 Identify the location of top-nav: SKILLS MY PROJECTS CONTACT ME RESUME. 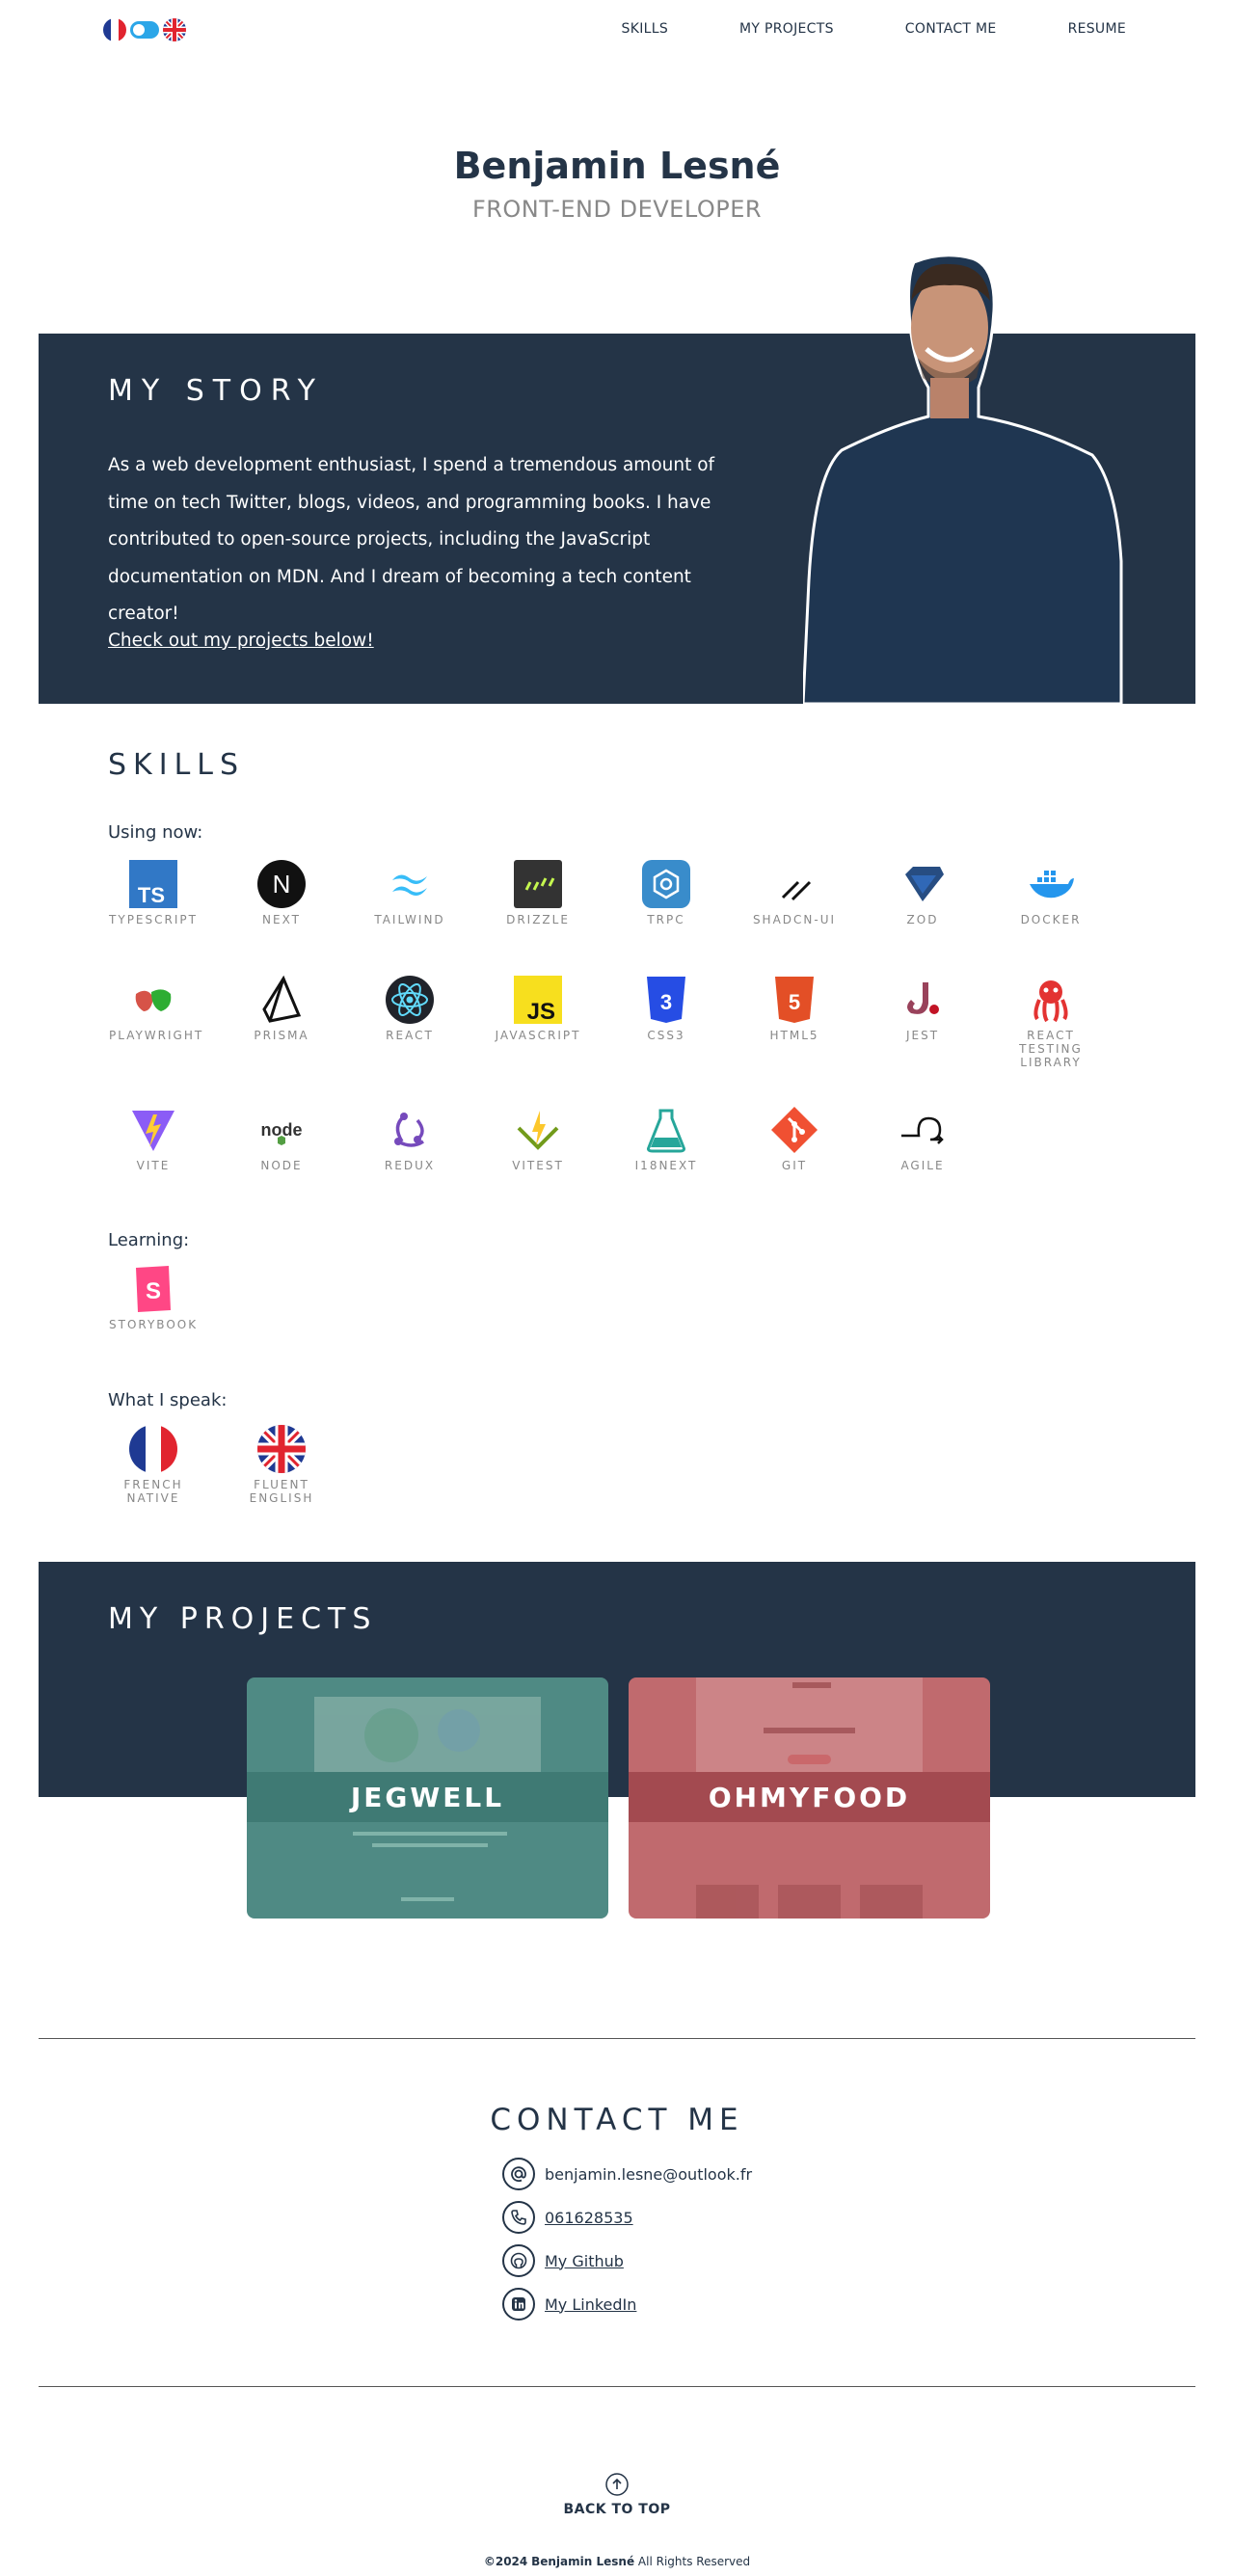
(617, 29).